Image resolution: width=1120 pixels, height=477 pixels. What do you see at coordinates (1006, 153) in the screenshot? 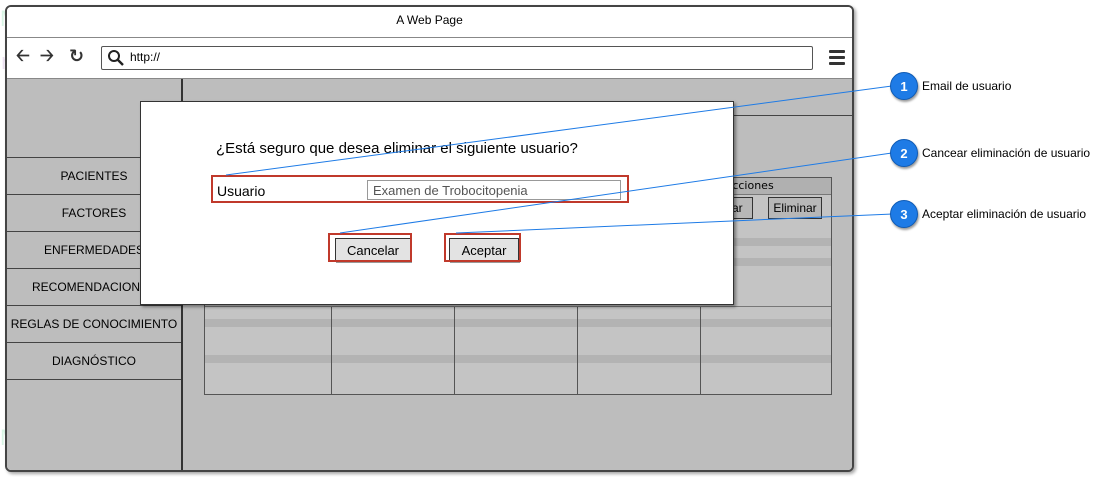
I see `callout-text-2: Cancear eliminación de usuario` at bounding box center [1006, 153].